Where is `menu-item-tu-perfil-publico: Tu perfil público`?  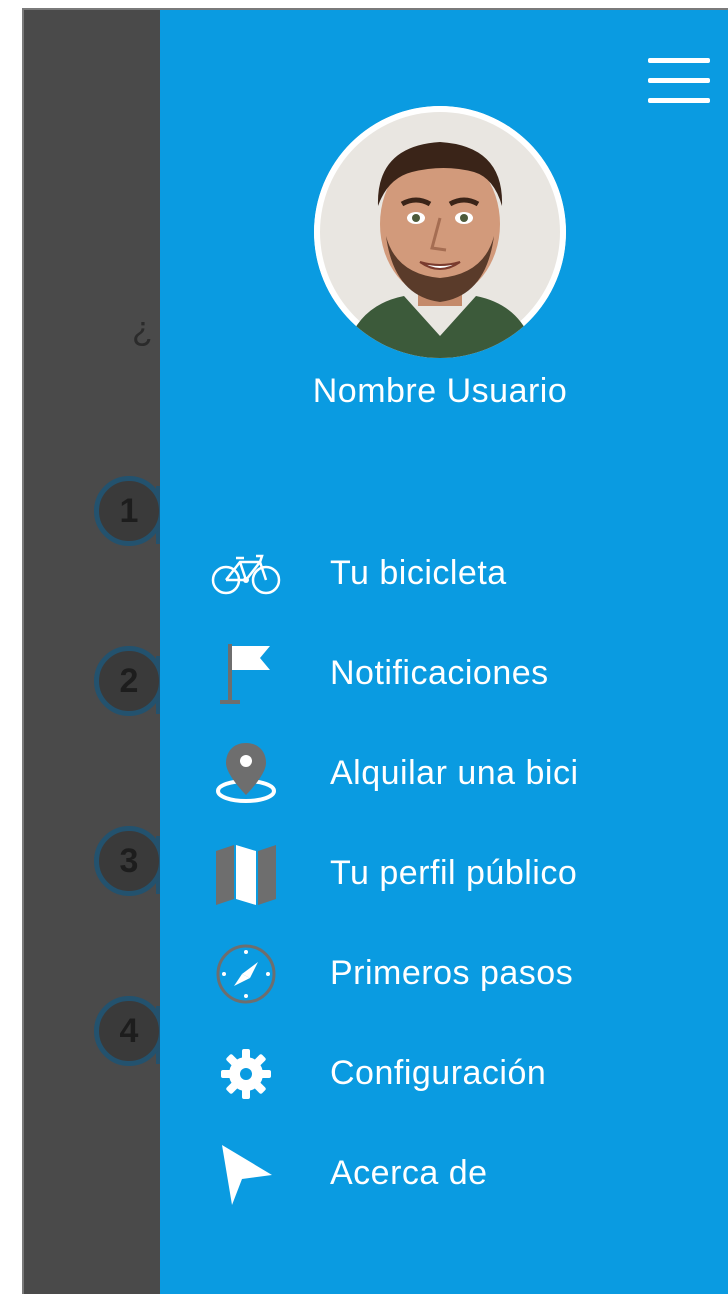
menu-item-tu-perfil-publico: Tu perfil público is located at coordinates (444, 874).